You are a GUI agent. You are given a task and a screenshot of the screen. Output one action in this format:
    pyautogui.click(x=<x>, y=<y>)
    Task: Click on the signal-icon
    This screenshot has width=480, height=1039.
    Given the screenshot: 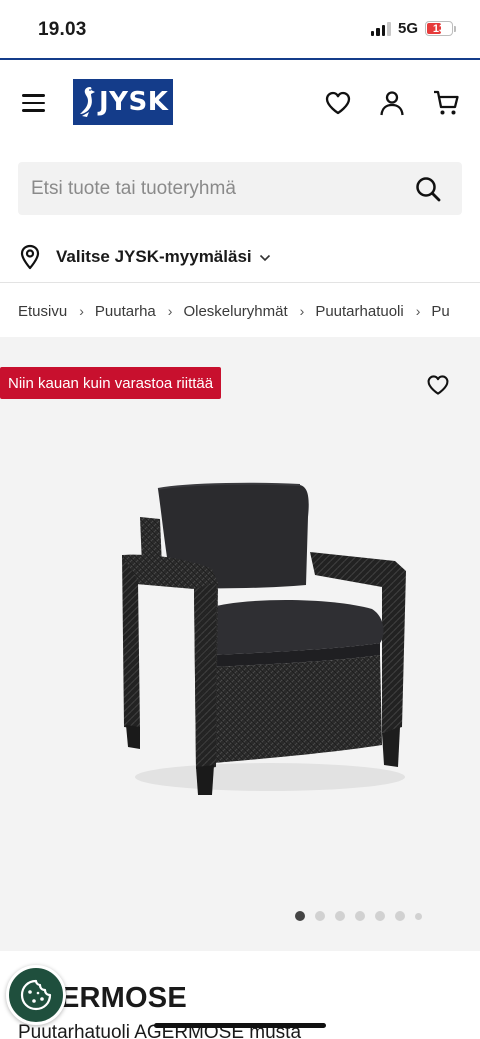 What is the action you would take?
    pyautogui.click(x=380, y=28)
    